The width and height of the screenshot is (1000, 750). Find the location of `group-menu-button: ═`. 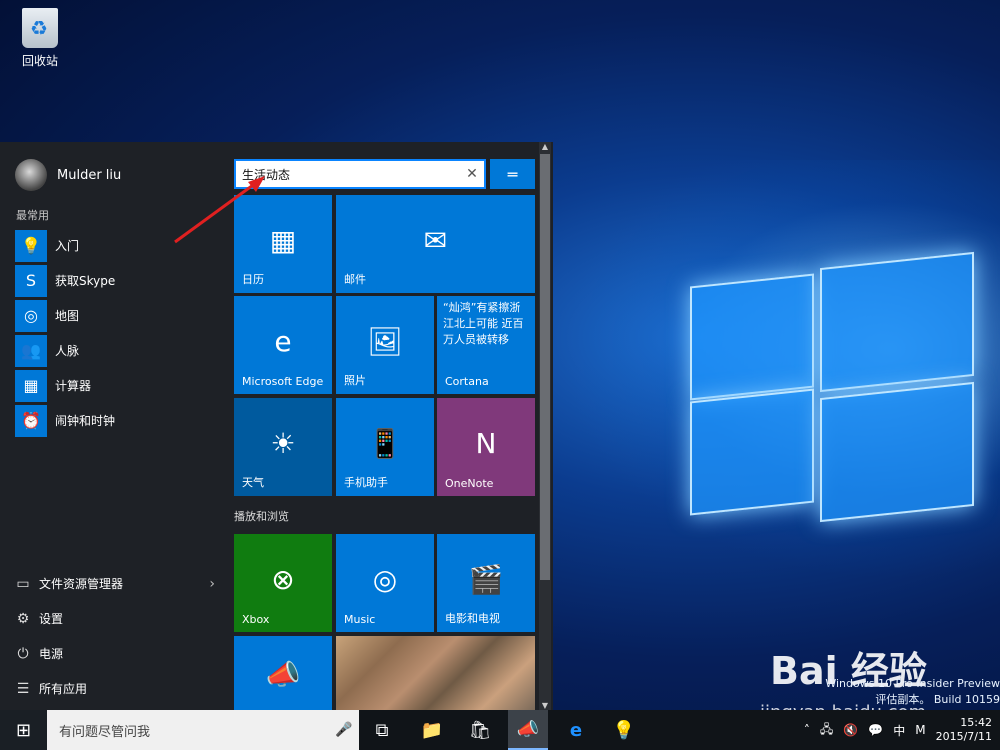

group-menu-button: ═ is located at coordinates (512, 174).